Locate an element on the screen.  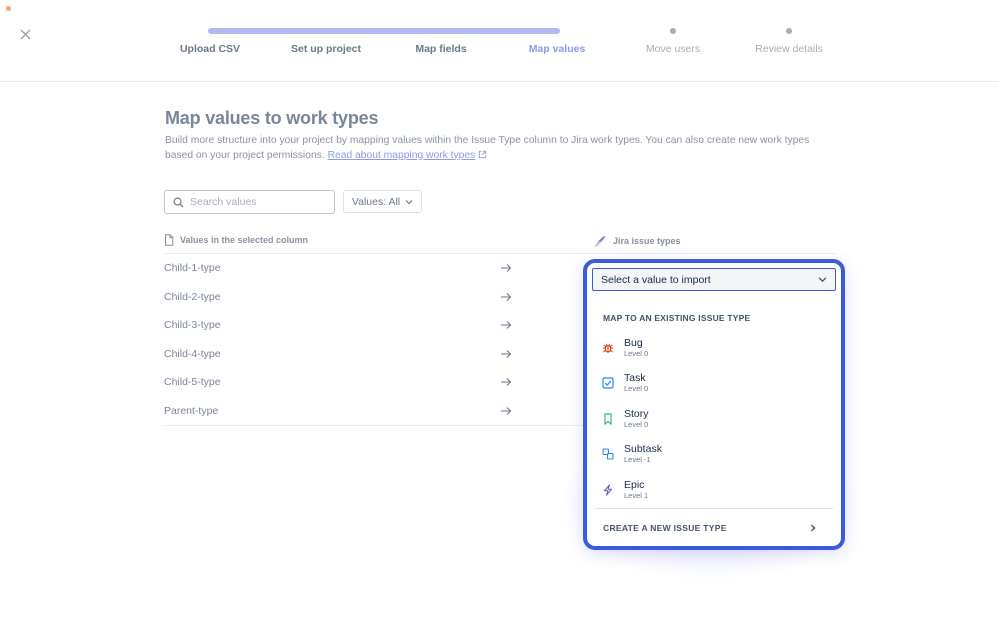
step-map-values: Map values is located at coordinates (557, 49).